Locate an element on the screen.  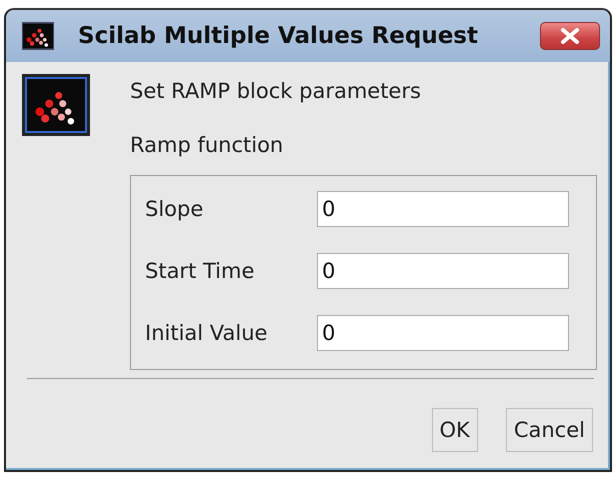
field-label: Initial Value is located at coordinates (206, 333).